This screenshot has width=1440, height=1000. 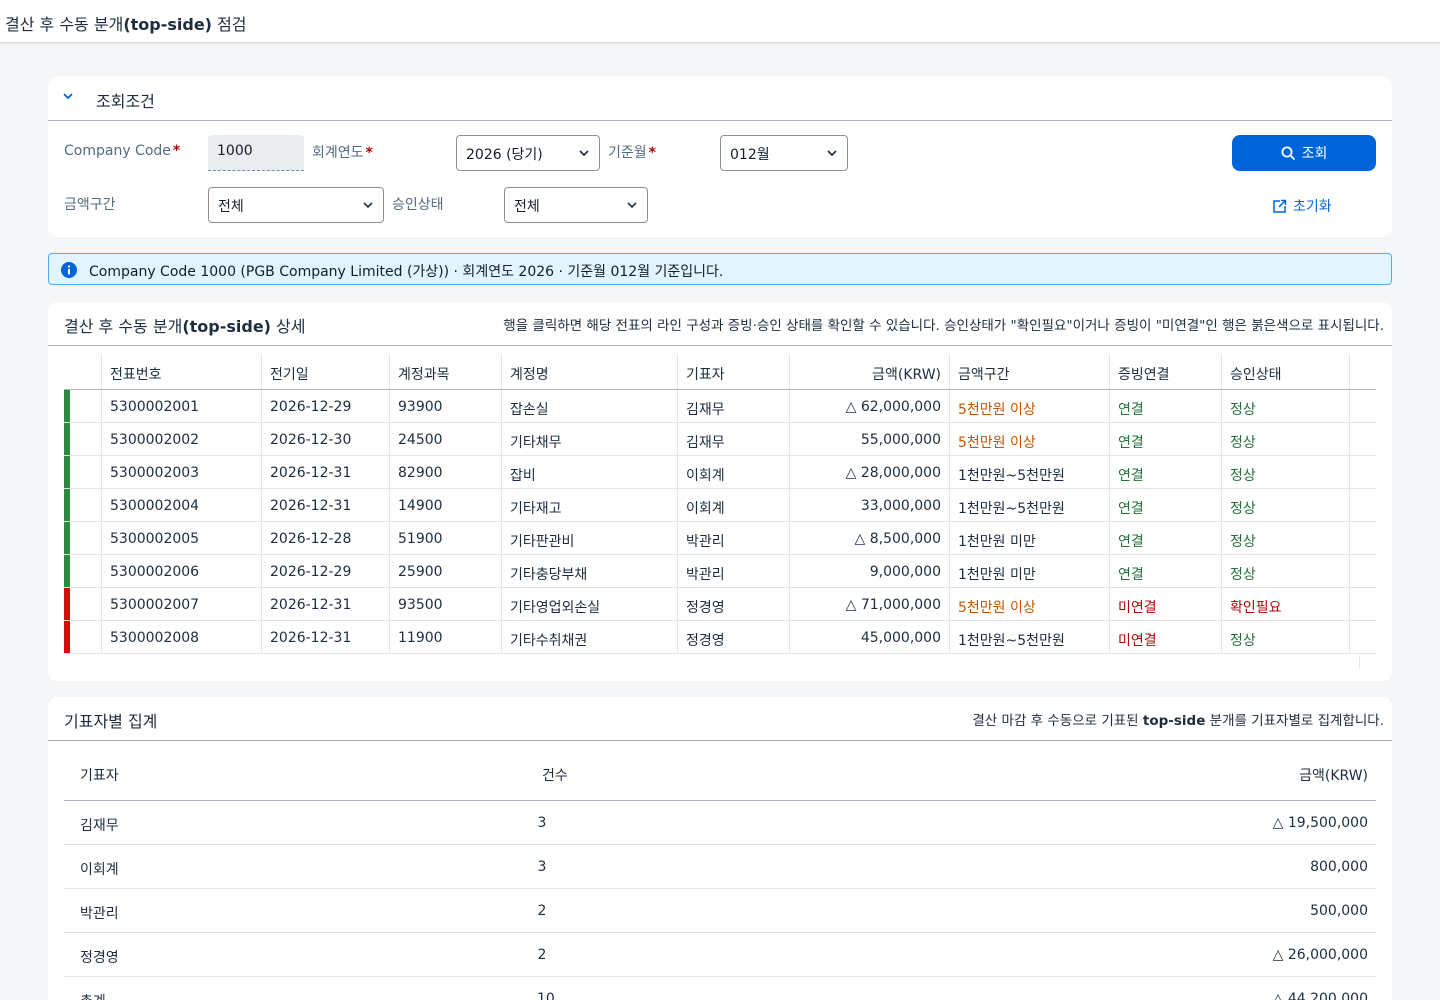 What do you see at coordinates (446, 371) in the screenshot?
I see `column-header-acct: 계정과목` at bounding box center [446, 371].